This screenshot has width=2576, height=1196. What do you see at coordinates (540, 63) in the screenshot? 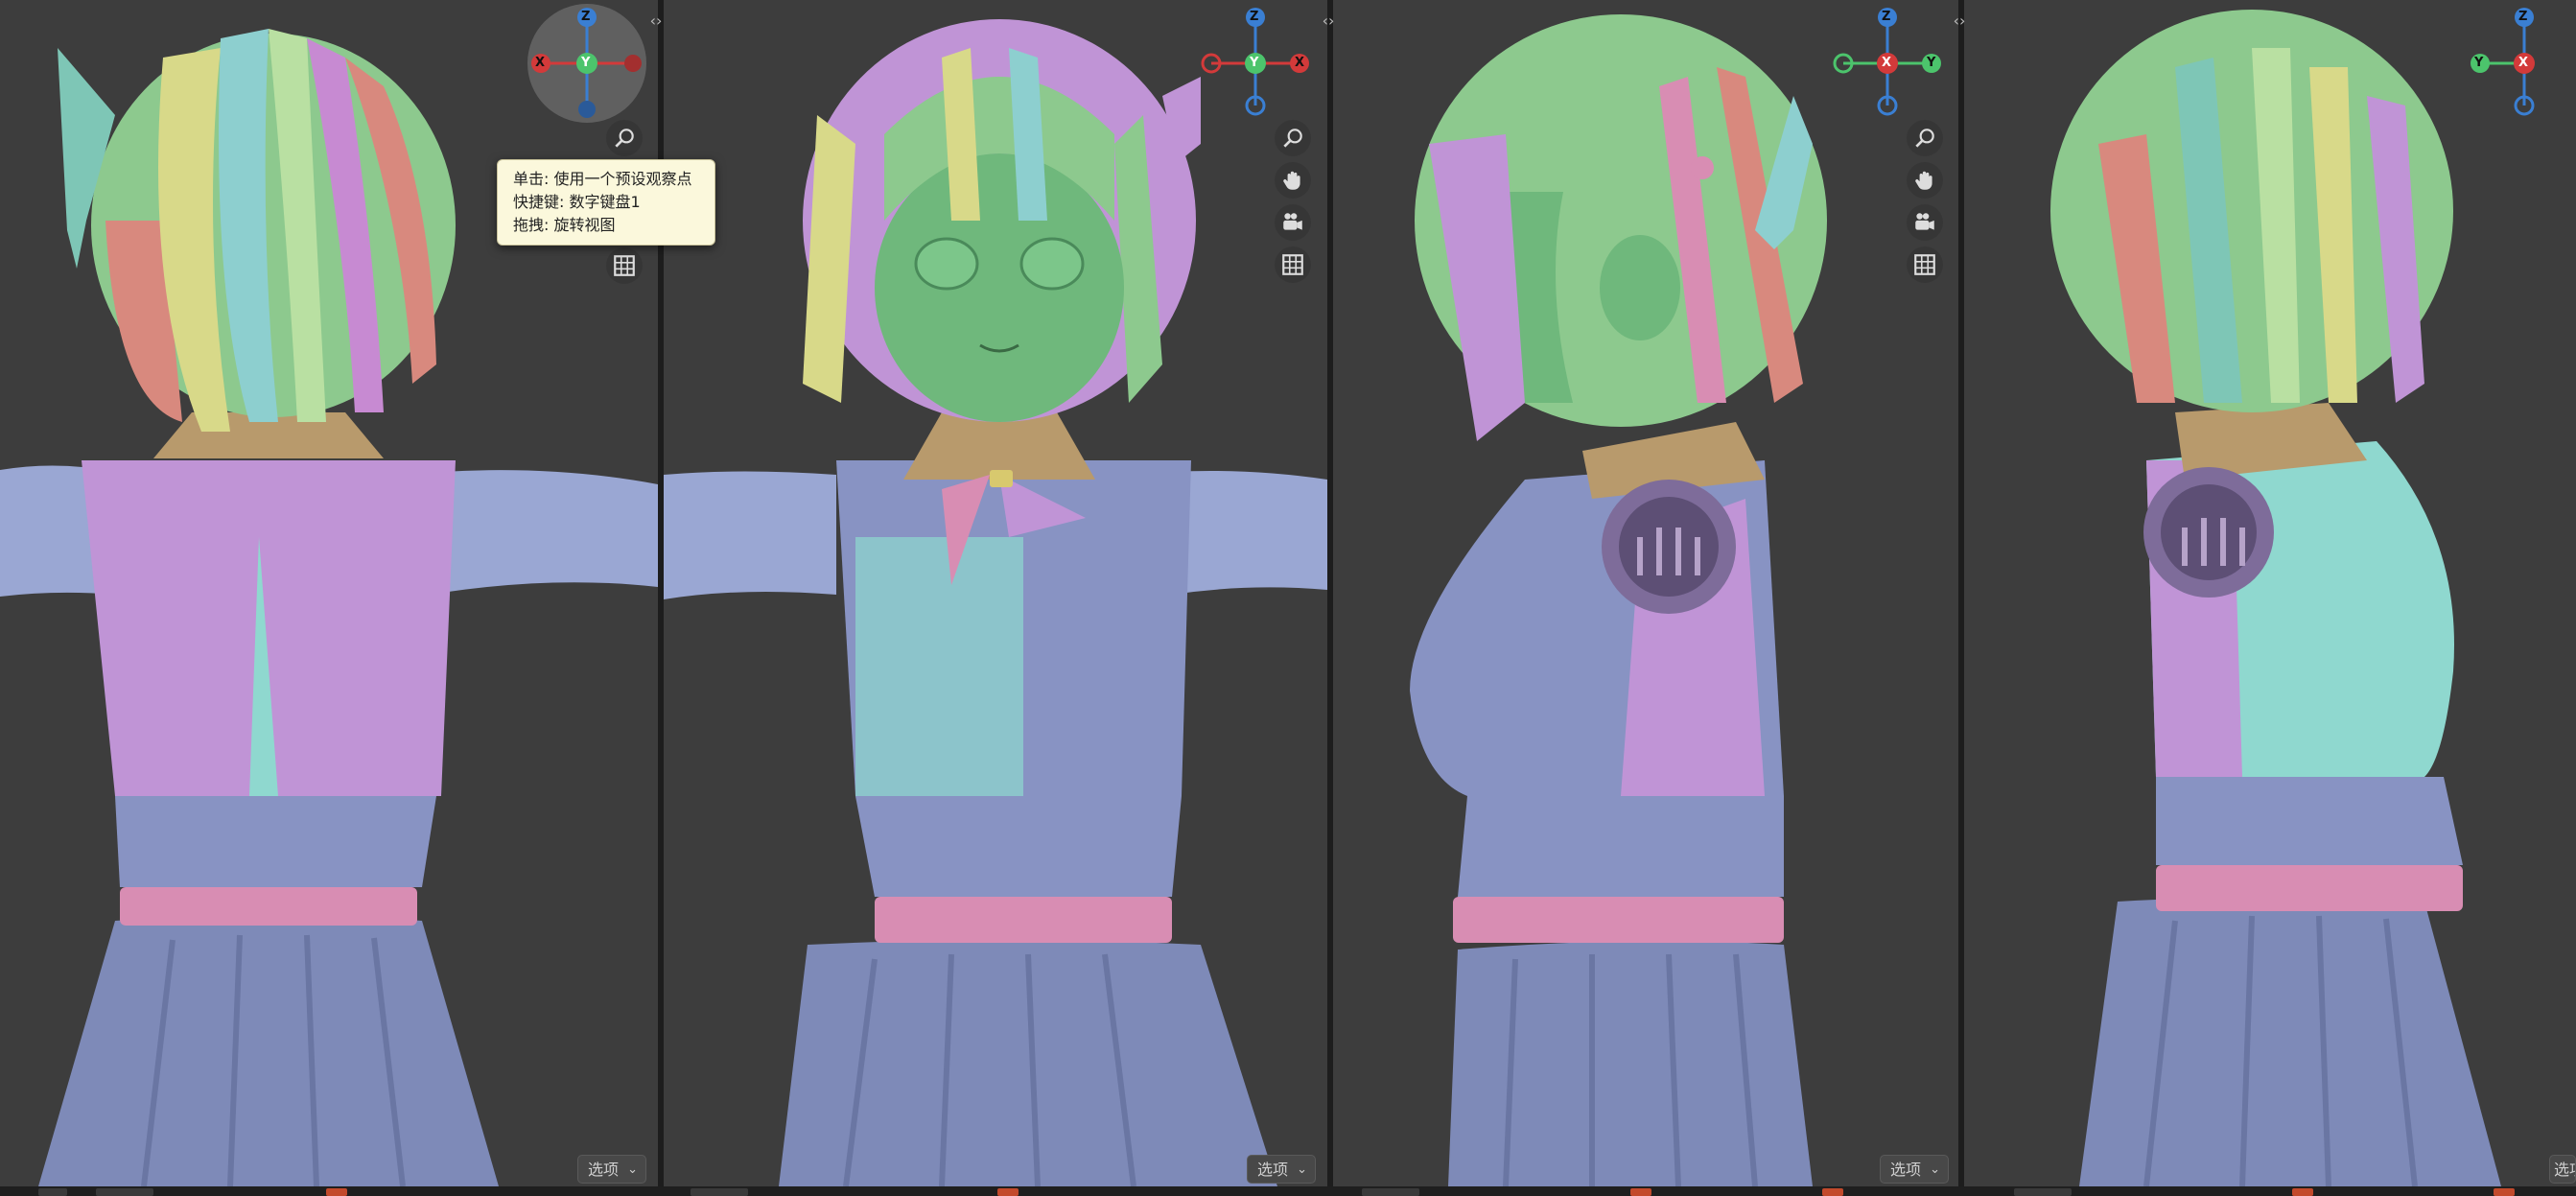
I see `axis-label-left: X` at bounding box center [540, 63].